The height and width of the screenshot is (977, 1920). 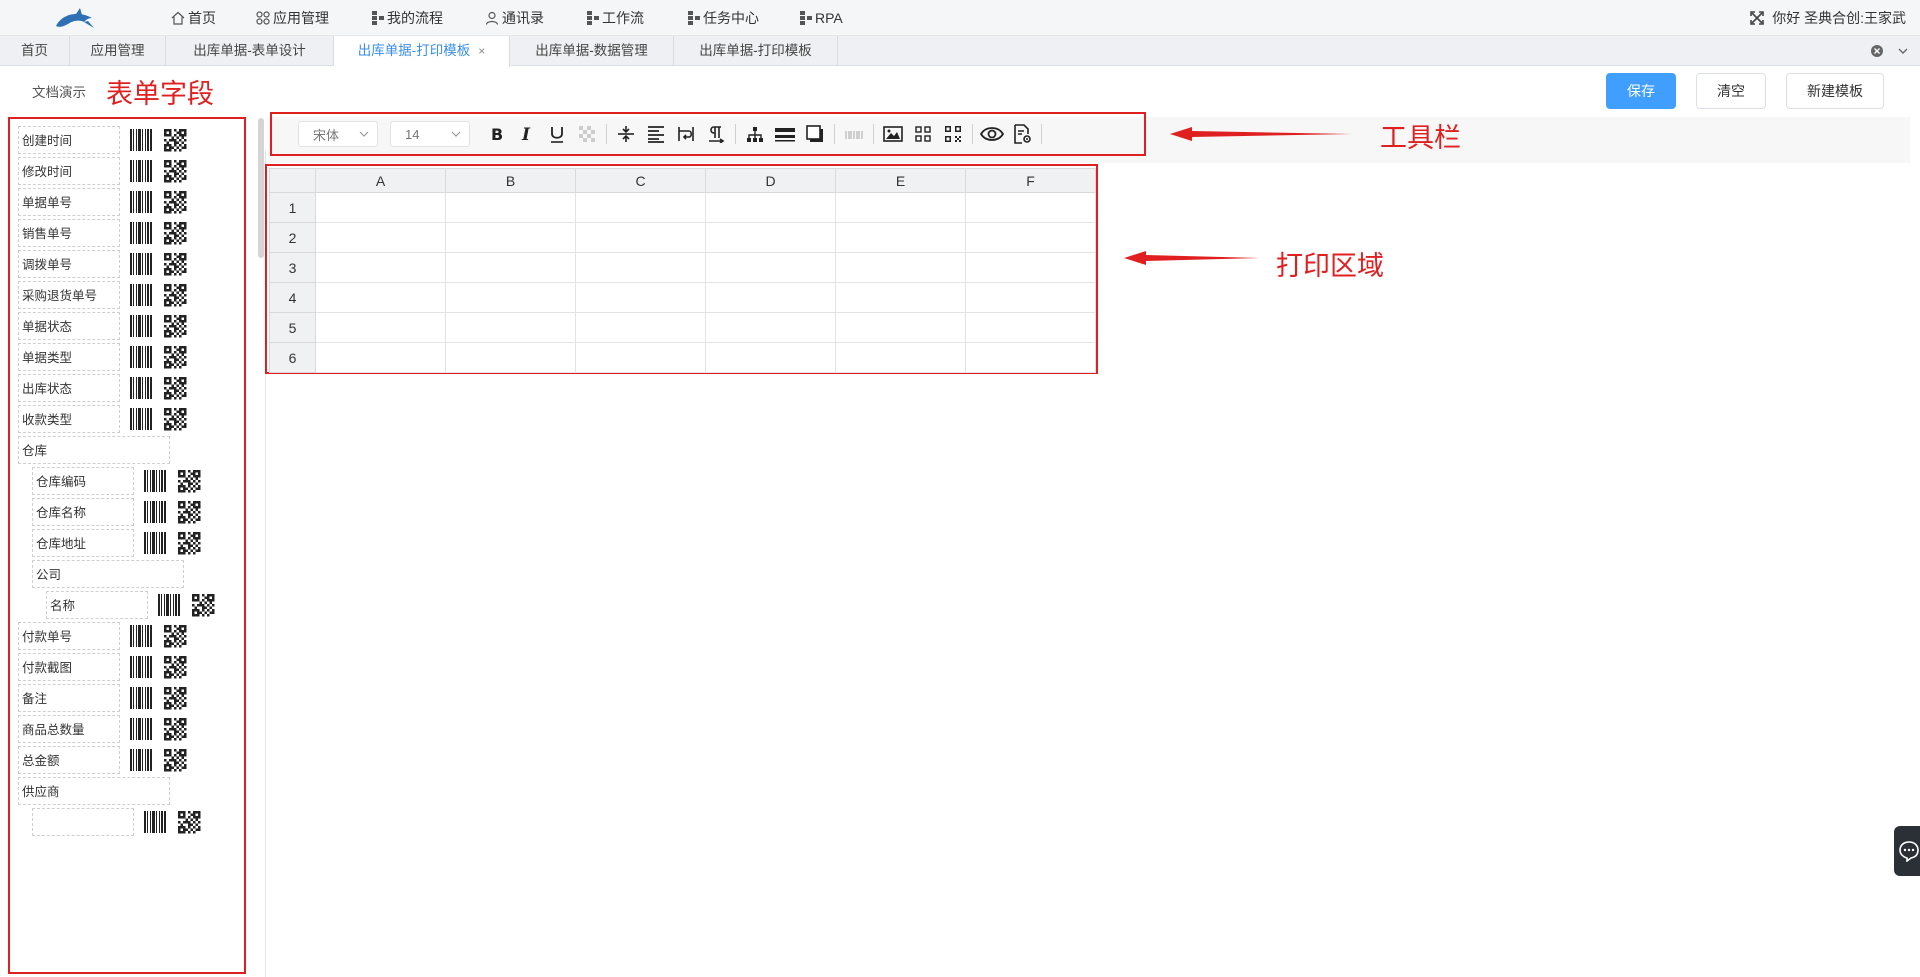 I want to click on field-label: 单据状态, so click(x=69, y=326).